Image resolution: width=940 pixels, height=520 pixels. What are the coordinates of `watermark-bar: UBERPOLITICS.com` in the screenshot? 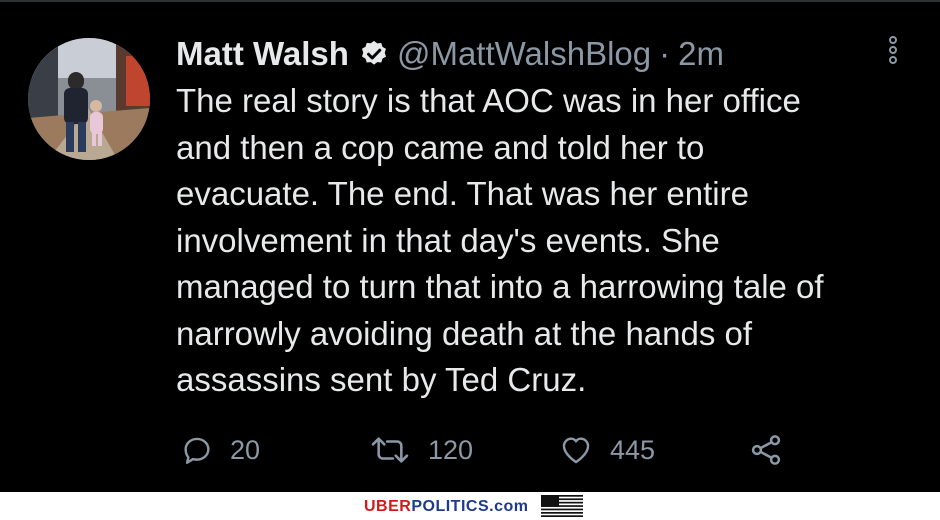 It's located at (470, 506).